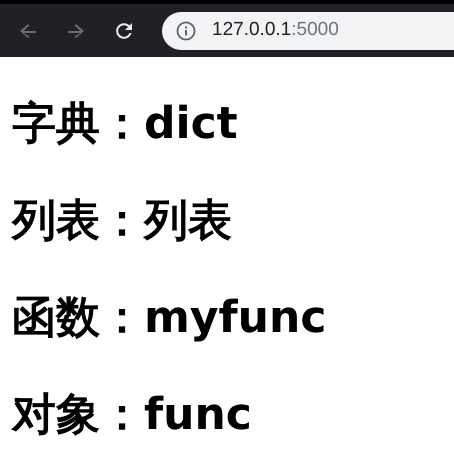  What do you see at coordinates (186, 30) in the screenshot?
I see `info-icon` at bounding box center [186, 30].